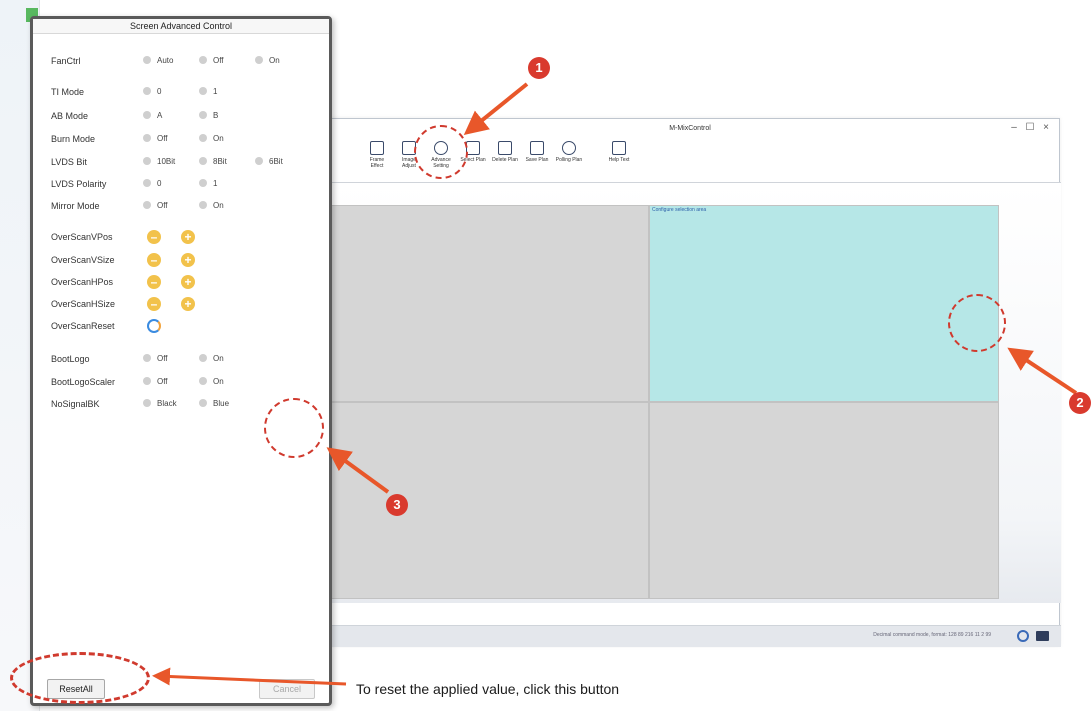  I want to click on step-badge-3: 3, so click(397, 505).